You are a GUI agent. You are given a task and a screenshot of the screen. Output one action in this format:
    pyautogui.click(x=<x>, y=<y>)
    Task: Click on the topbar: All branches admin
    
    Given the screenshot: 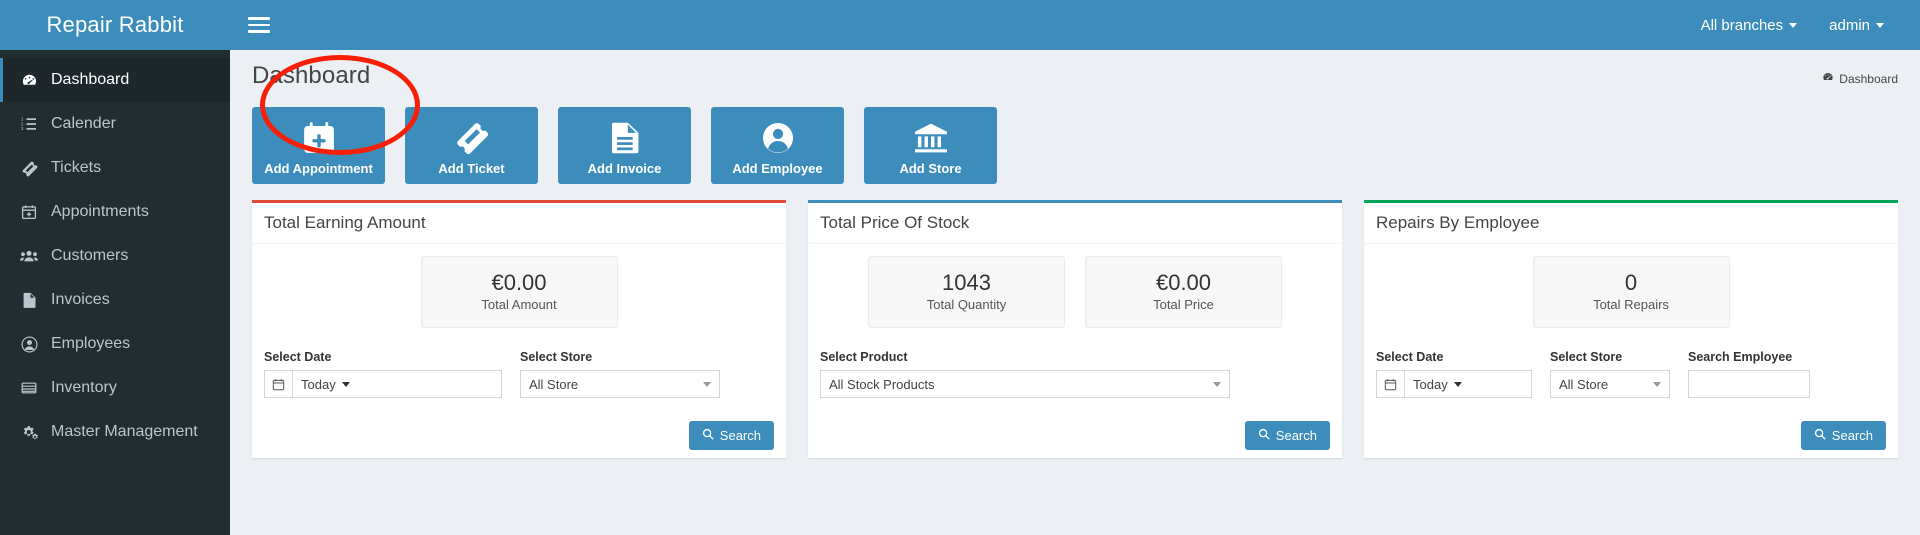 What is the action you would take?
    pyautogui.click(x=1075, y=25)
    